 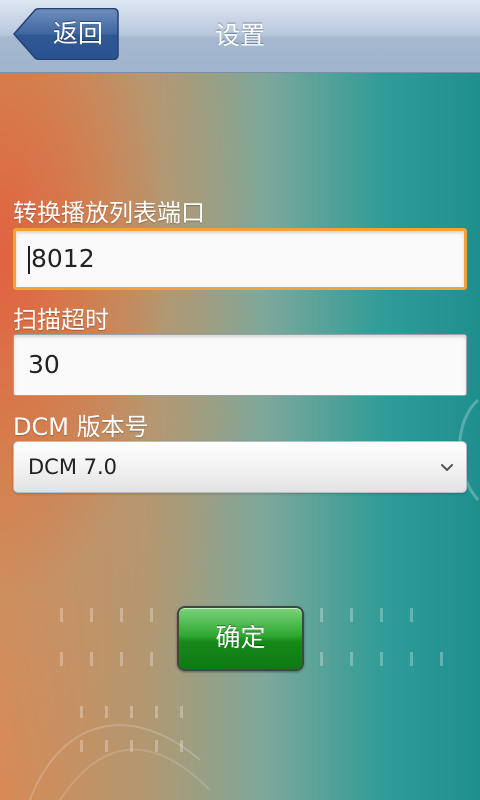 I want to click on confirm-button: 确定, so click(x=240, y=638).